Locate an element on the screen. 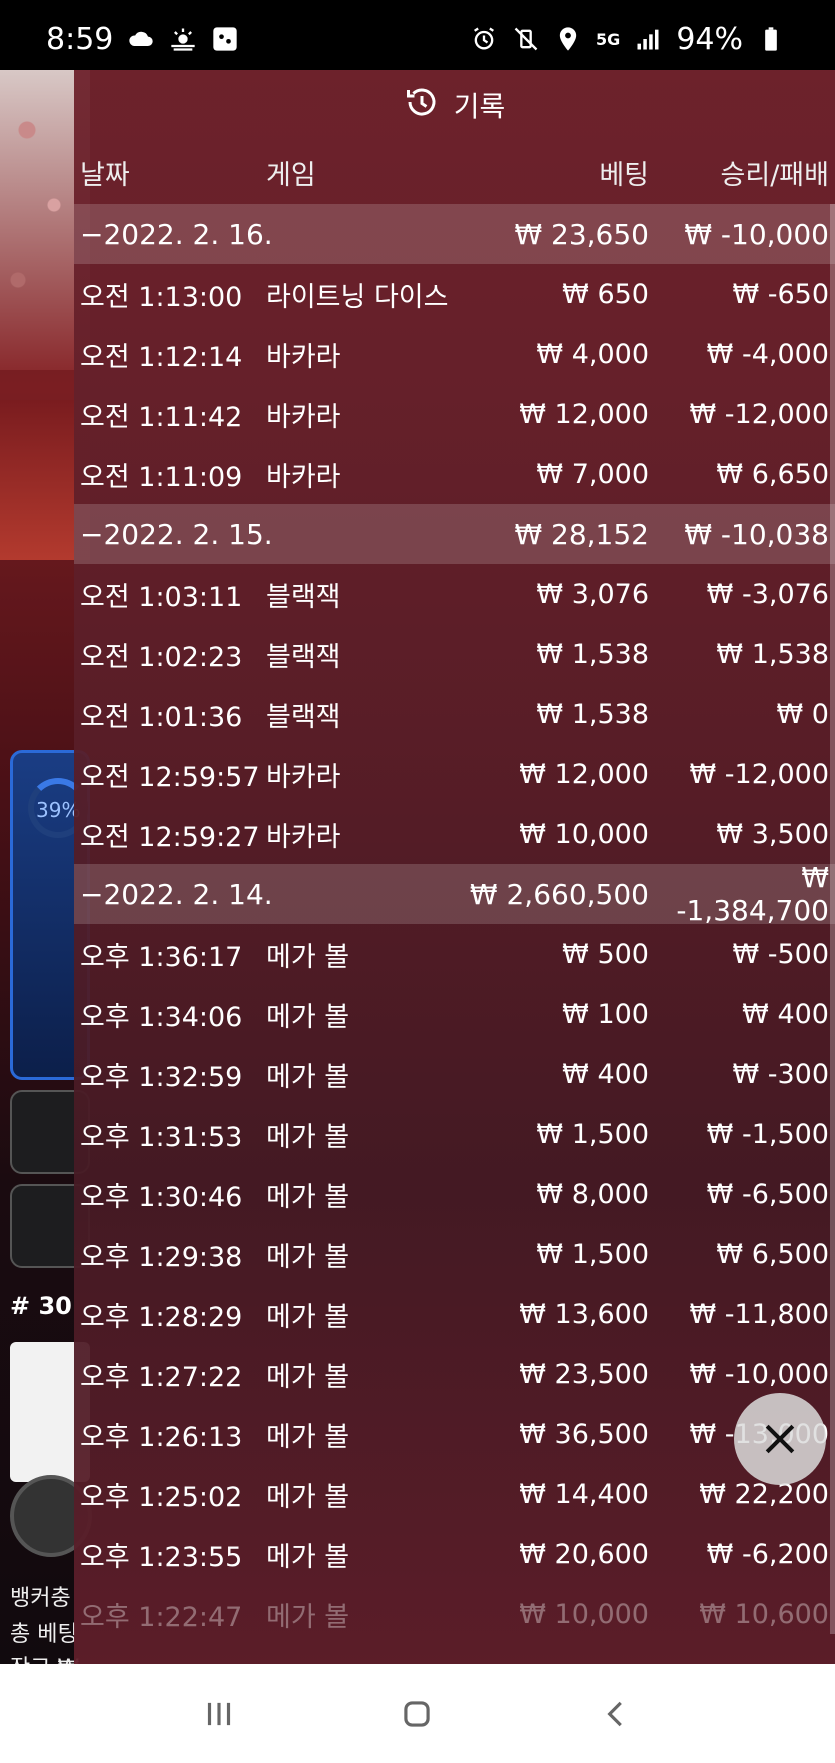 The height and width of the screenshot is (1763, 835). history-row: 오후 1:32:59 메가 볼 ₩ 400 ₩ -300 is located at coordinates (454, 1074).